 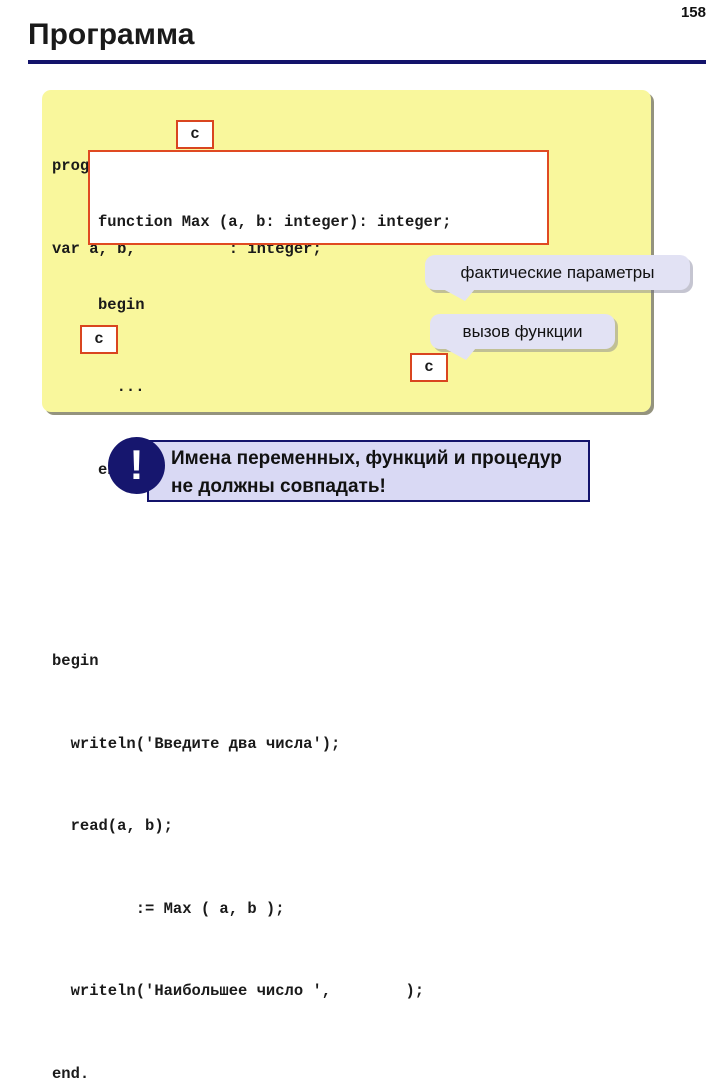 I want to click on code-line: read(a, b);, so click(x=238, y=827).